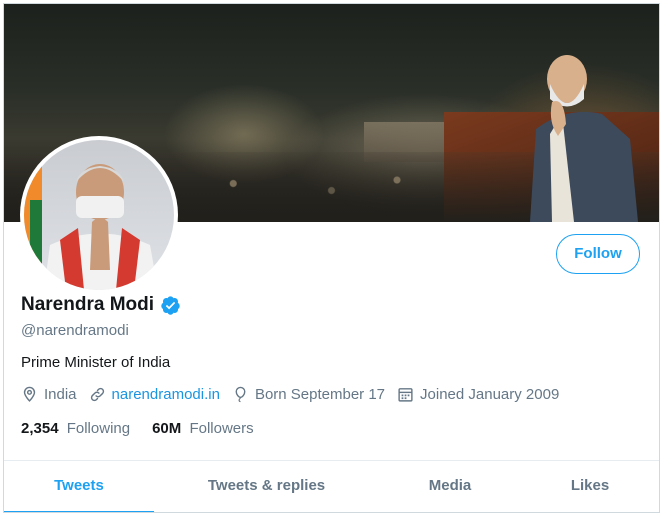 The height and width of the screenshot is (517, 662). Describe the element at coordinates (166, 394) in the screenshot. I see `website-link: narendramodi.in` at that location.